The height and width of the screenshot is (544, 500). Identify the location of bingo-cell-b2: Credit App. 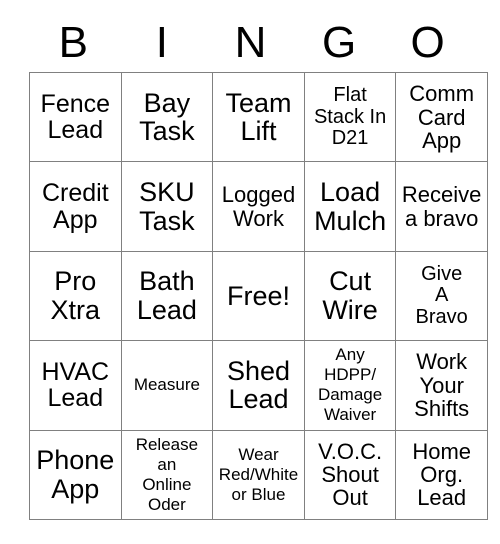
(75, 206).